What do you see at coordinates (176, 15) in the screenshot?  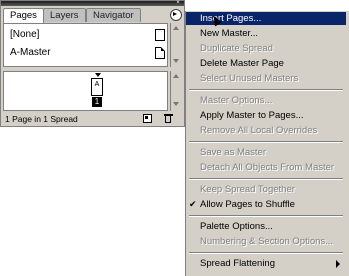 I see `palette-menu-button` at bounding box center [176, 15].